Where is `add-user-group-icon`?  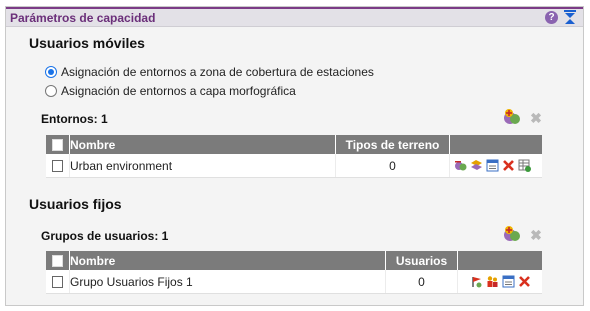
add-user-group-icon is located at coordinates (512, 234).